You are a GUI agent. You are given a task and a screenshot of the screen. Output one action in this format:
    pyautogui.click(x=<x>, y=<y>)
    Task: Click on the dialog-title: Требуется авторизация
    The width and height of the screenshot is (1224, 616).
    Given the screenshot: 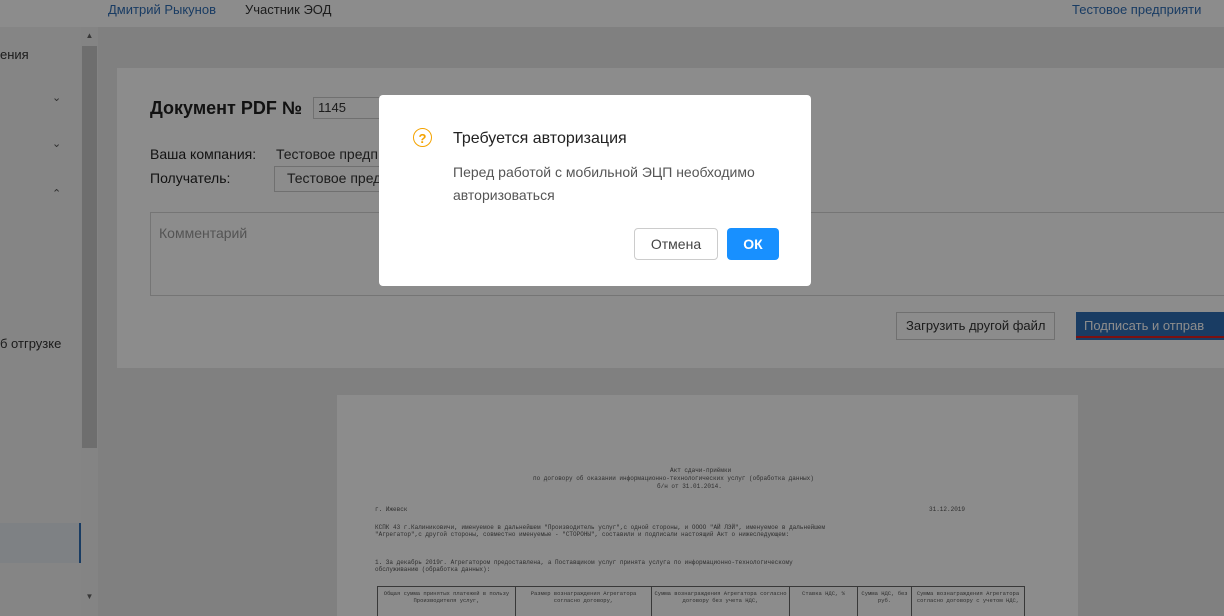 What is the action you would take?
    pyautogui.click(x=540, y=138)
    